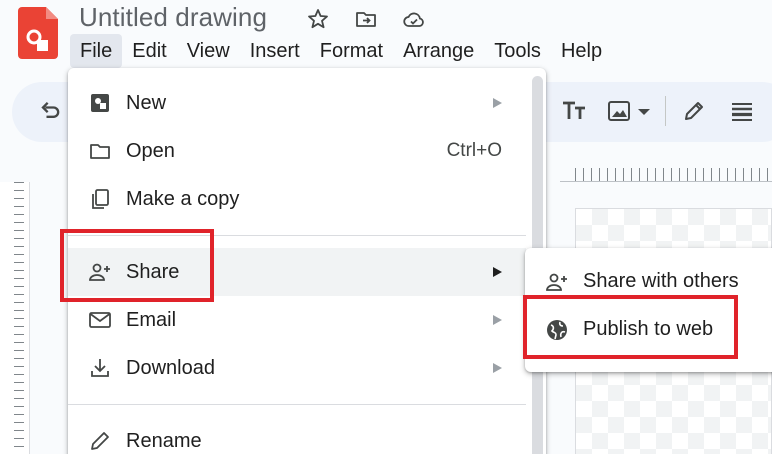  What do you see at coordinates (366, 19) in the screenshot?
I see `move-to-folder-icon` at bounding box center [366, 19].